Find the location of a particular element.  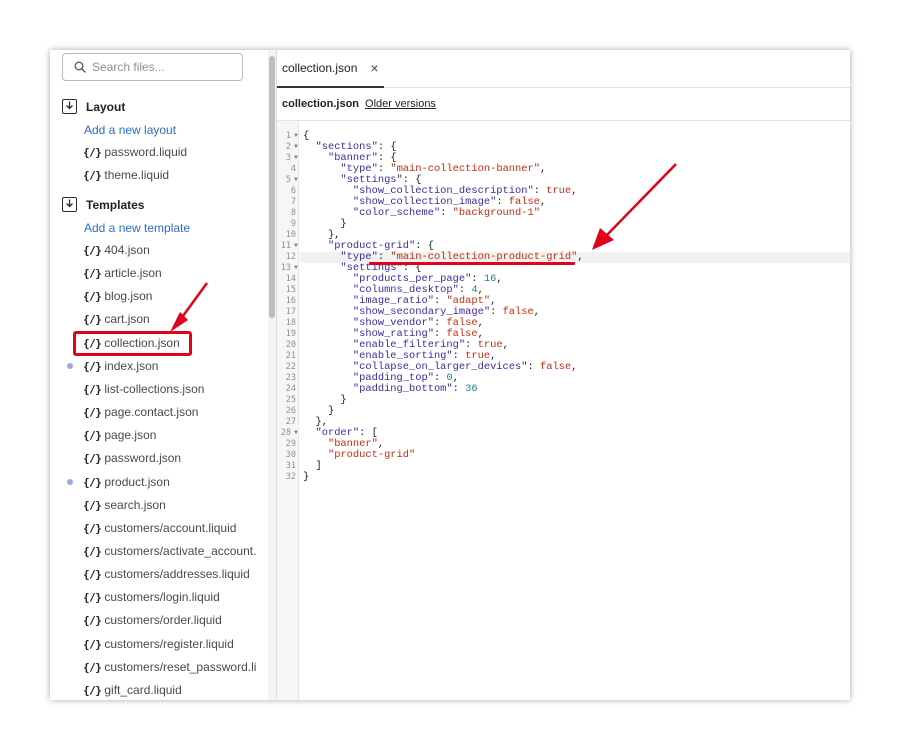

line-number: 3 is located at coordinates (288, 158).